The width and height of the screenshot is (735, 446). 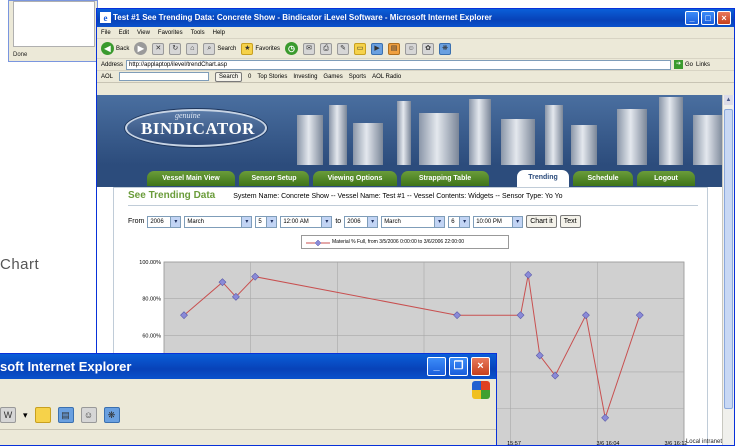 I want to click on aol-label: AOL, so click(x=107, y=77).